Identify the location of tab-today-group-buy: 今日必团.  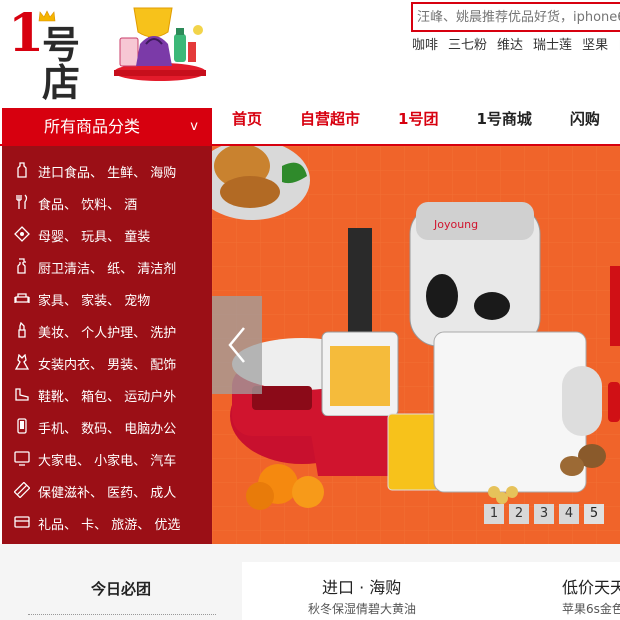
(121, 591).